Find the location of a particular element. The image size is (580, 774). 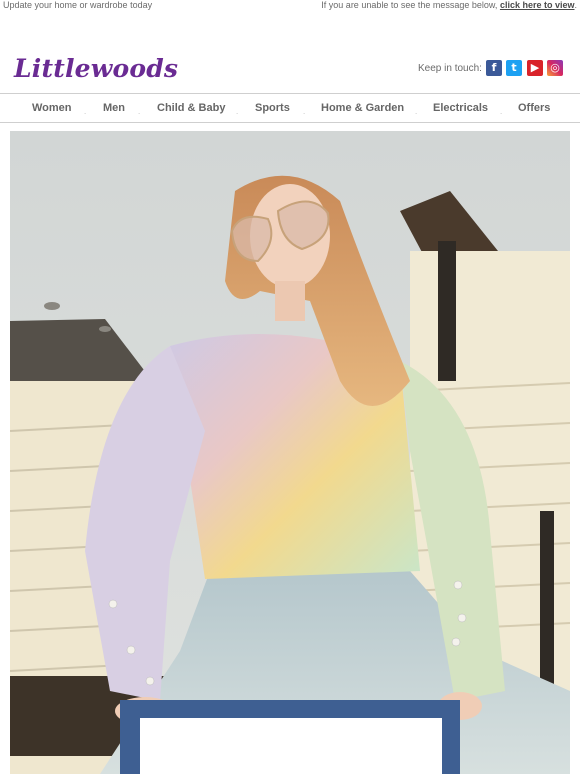

nav-sports: Sports is located at coordinates (272, 108).